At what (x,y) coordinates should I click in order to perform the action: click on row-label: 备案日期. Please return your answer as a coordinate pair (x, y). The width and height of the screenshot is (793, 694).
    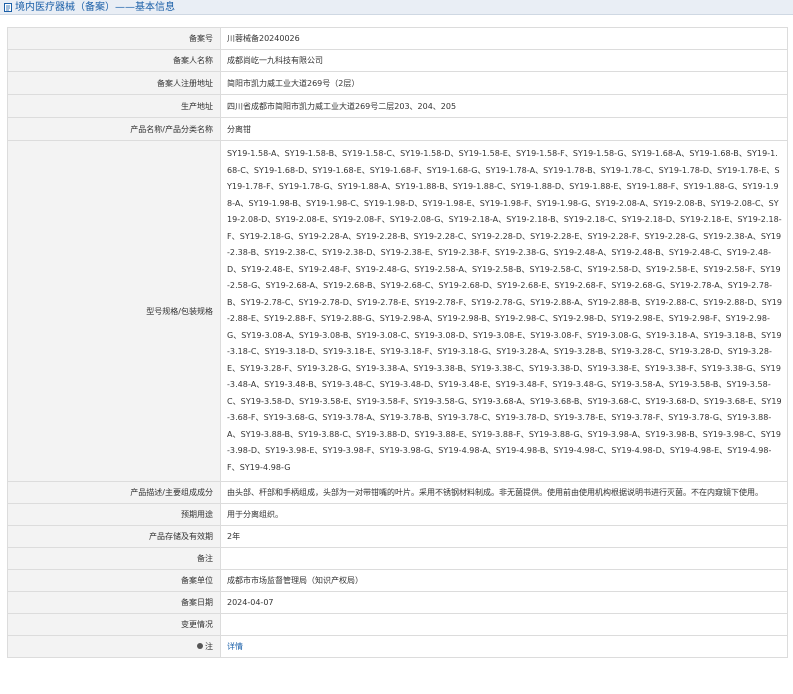
    Looking at the image, I should click on (114, 602).